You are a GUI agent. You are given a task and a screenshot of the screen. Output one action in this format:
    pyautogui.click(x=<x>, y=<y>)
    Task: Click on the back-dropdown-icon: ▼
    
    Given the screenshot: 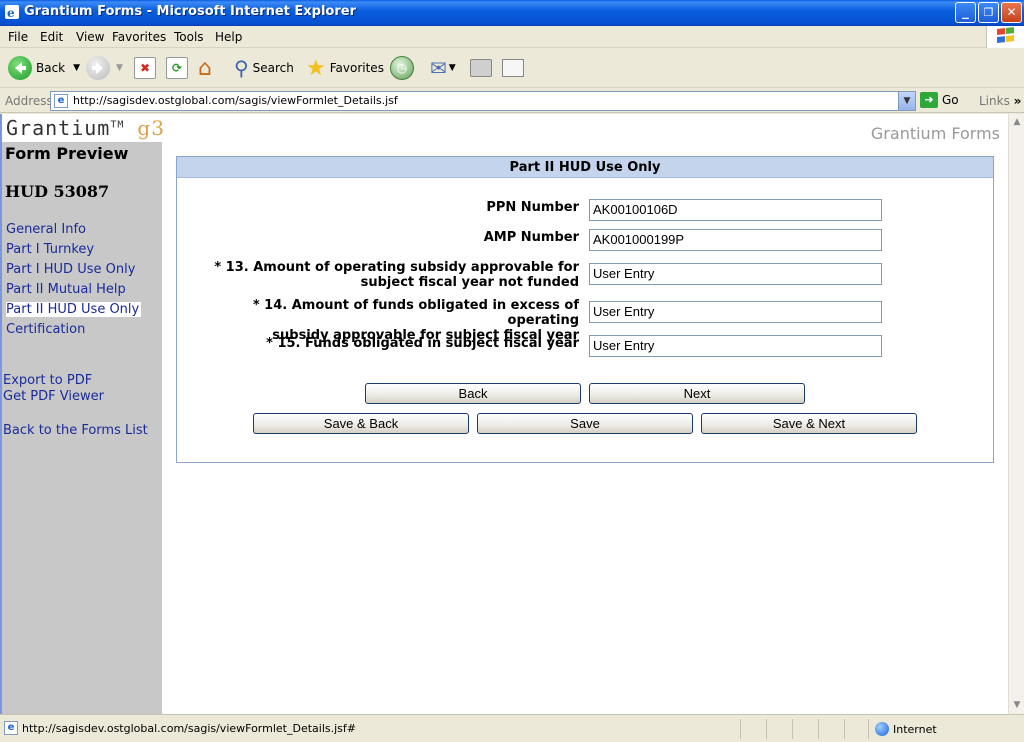 What is the action you would take?
    pyautogui.click(x=76, y=68)
    